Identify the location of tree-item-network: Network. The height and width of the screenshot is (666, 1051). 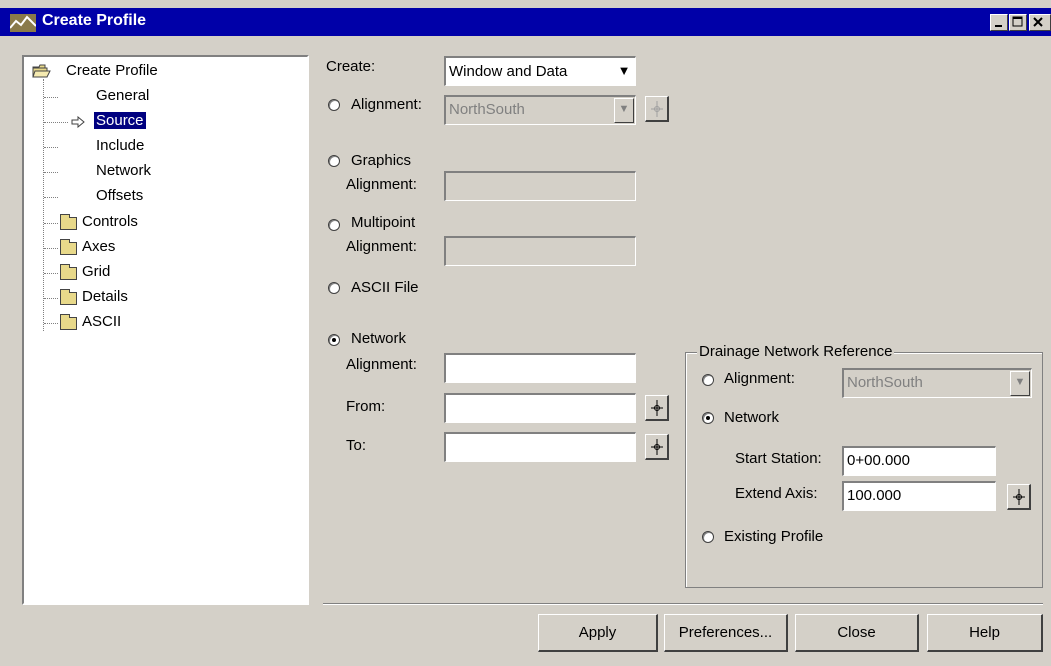
(123, 171).